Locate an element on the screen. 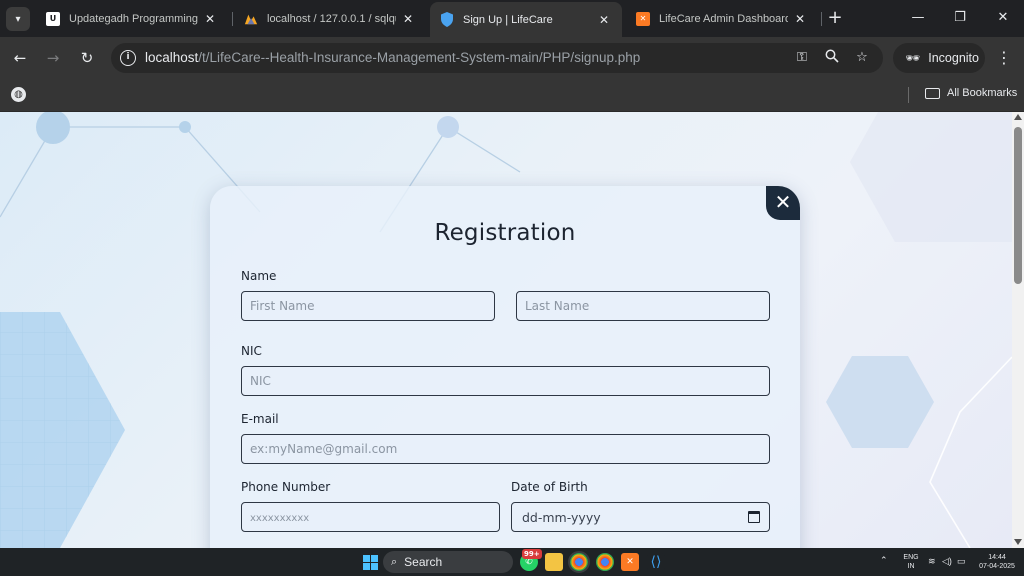 The width and height of the screenshot is (1024, 576). tab-phpmyadmin: localhost / 127.0.0.1 / sqlquery ✕ is located at coordinates (330, 18).